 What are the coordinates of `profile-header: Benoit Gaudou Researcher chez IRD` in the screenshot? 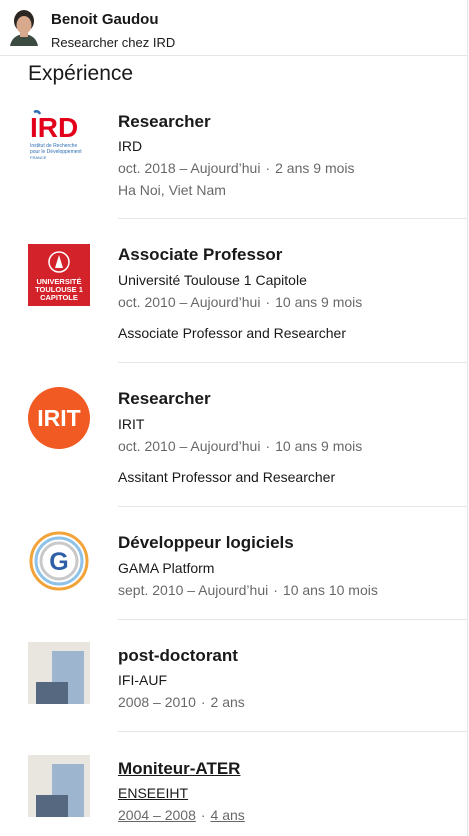 It's located at (234, 28).